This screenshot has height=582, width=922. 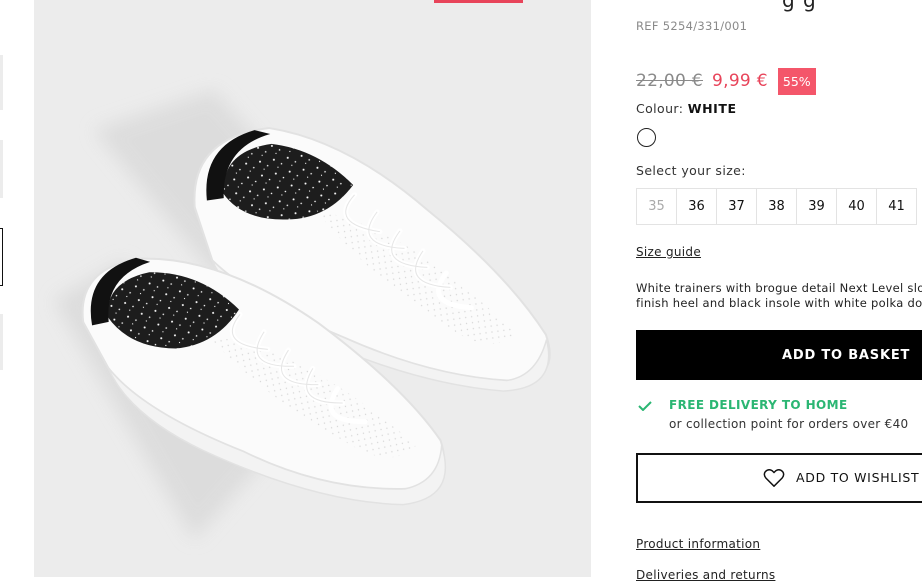 I want to click on size-selector: 35 36 37 38 39 40 41, so click(x=776, y=206).